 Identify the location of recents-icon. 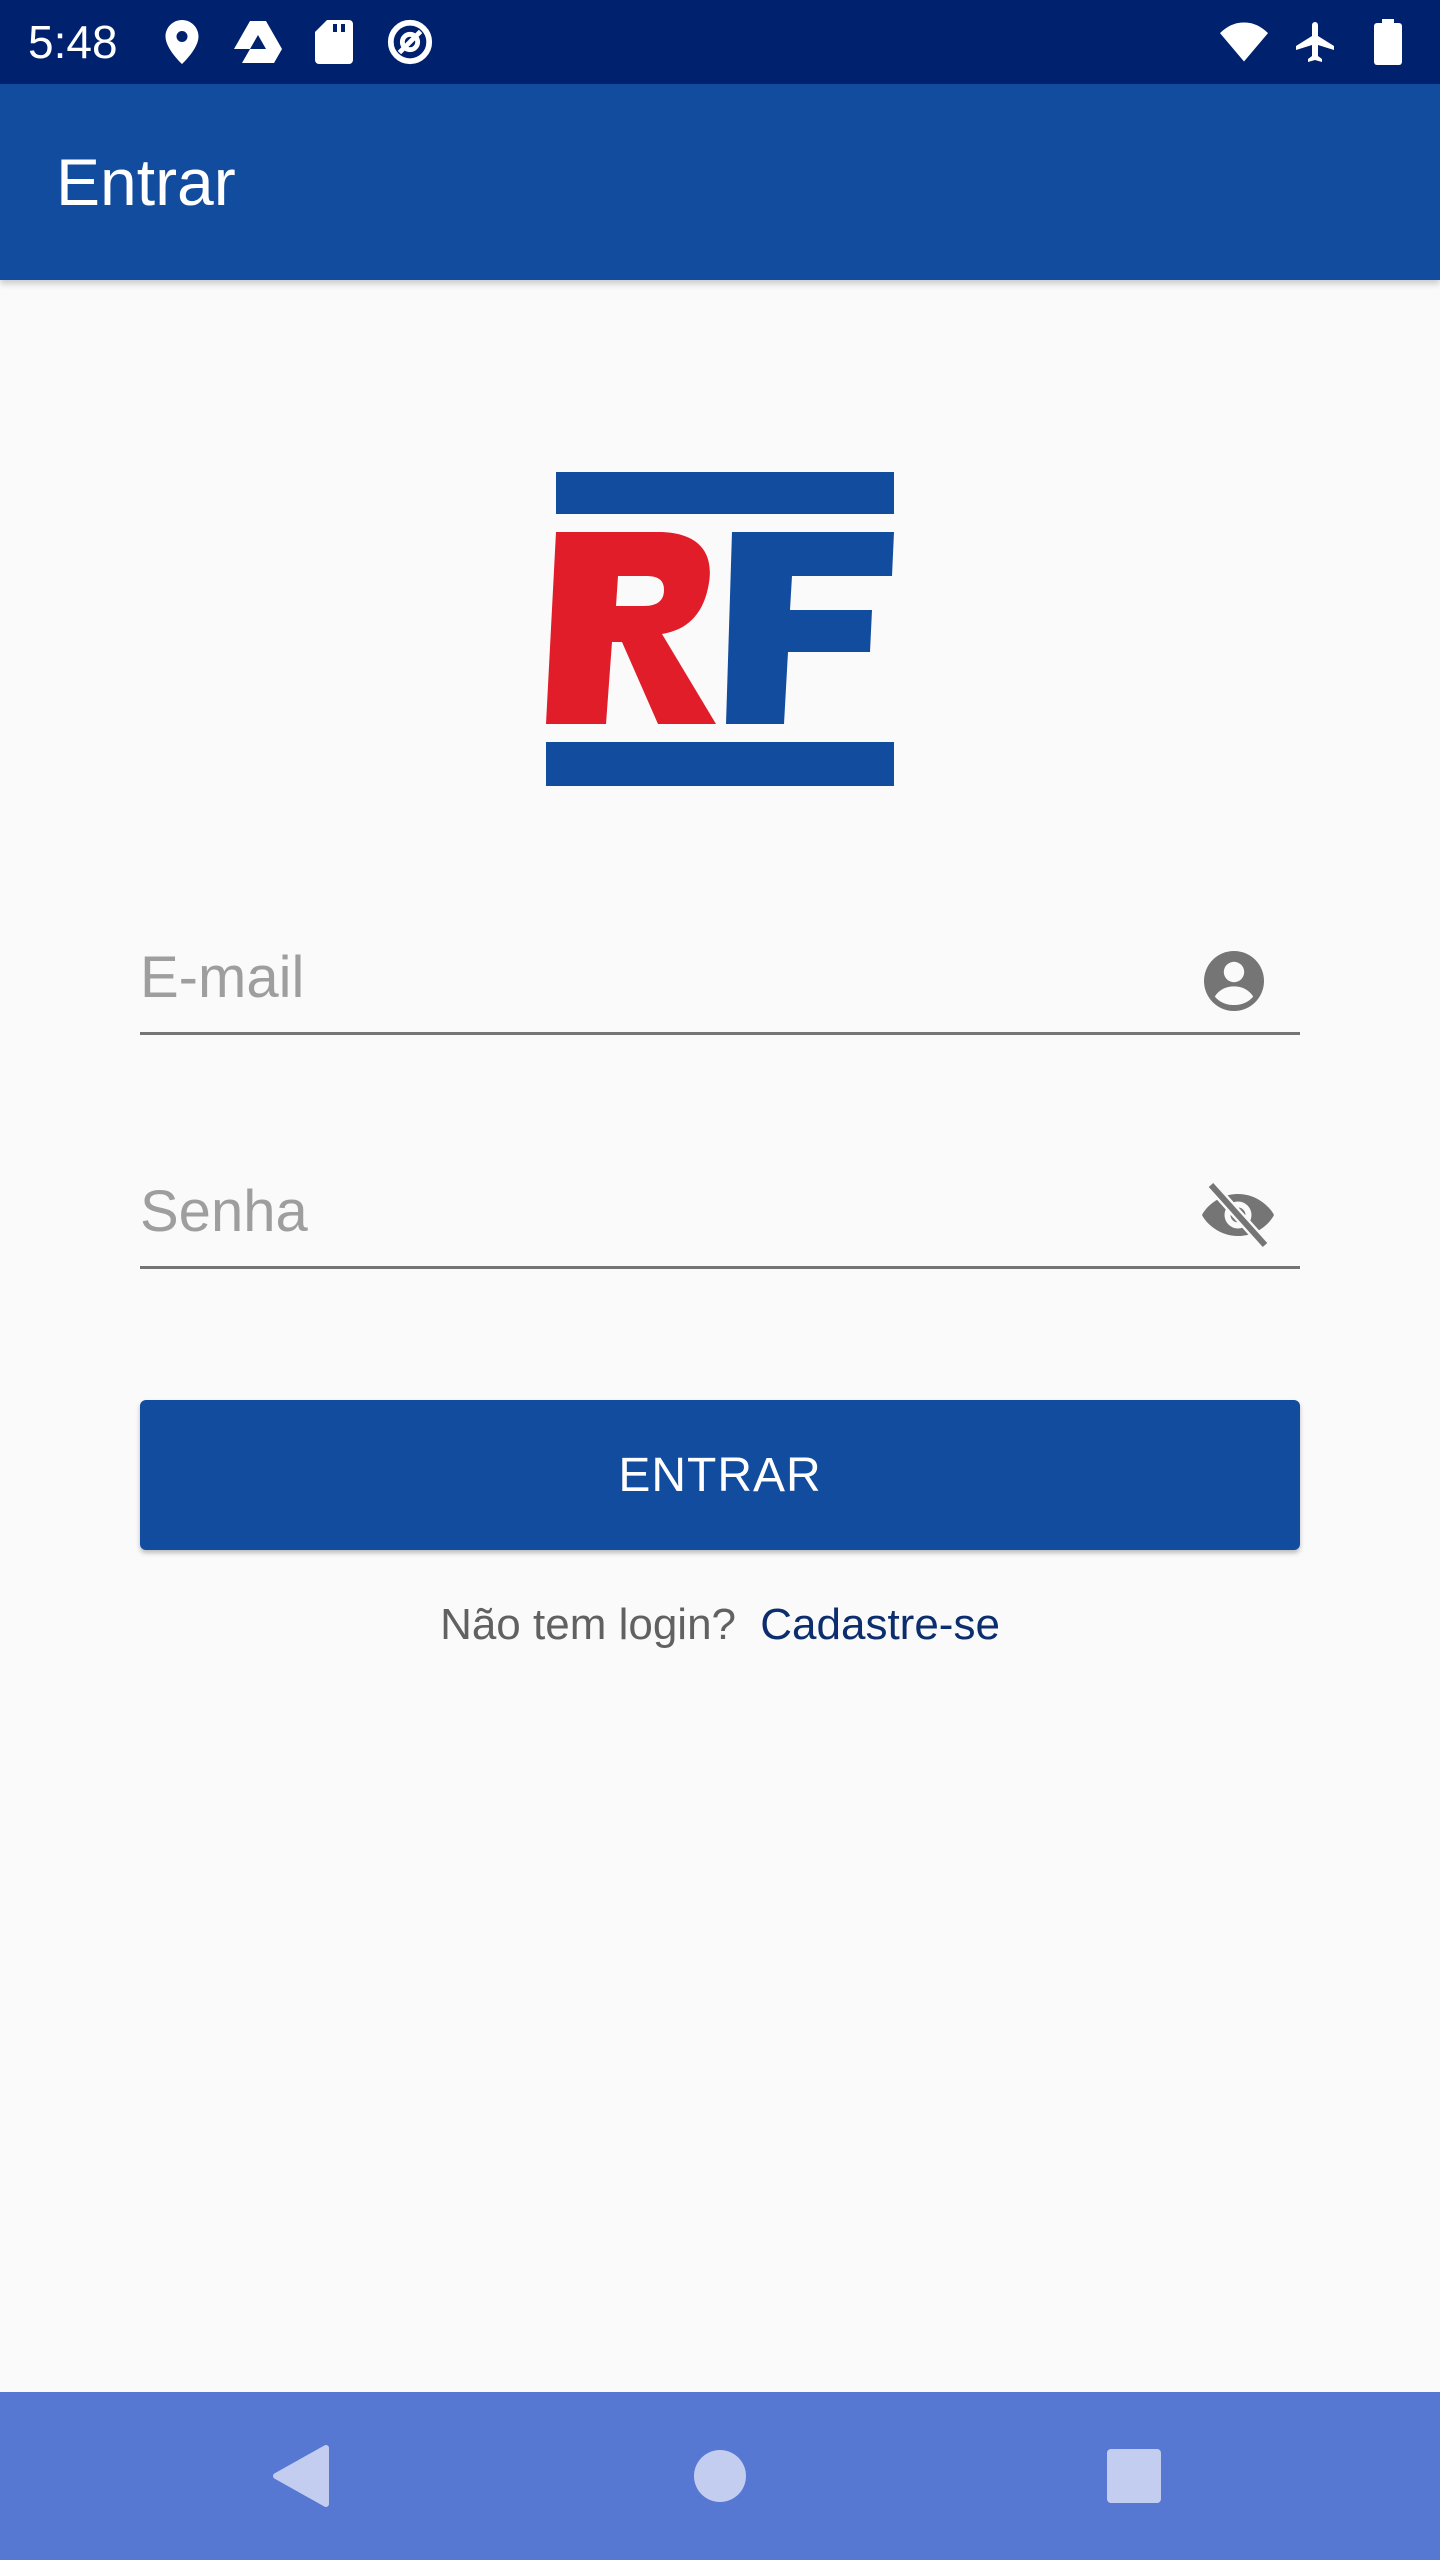
(1134, 2476).